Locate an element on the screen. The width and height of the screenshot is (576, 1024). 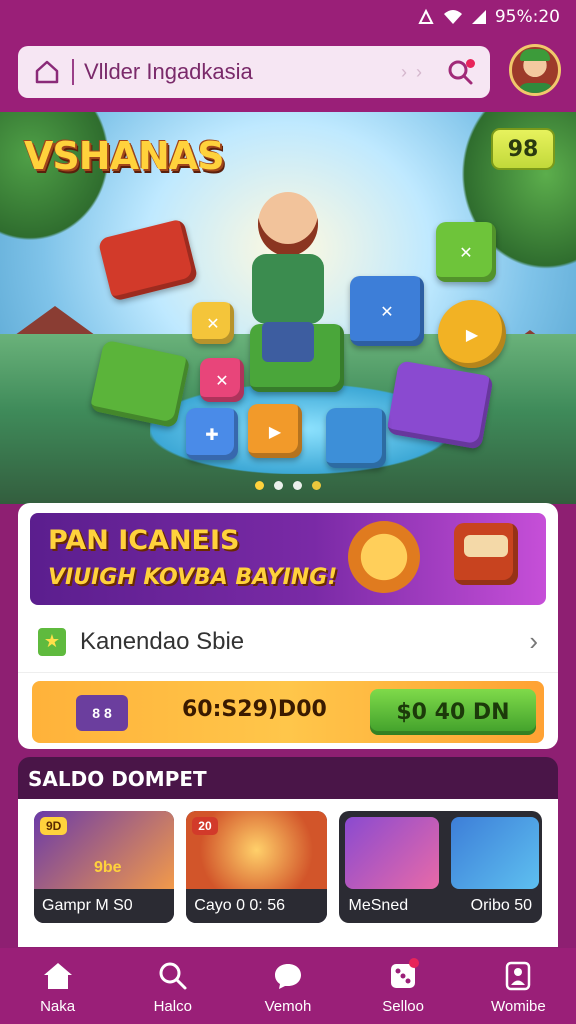
hero-character is located at coordinates (288, 307).